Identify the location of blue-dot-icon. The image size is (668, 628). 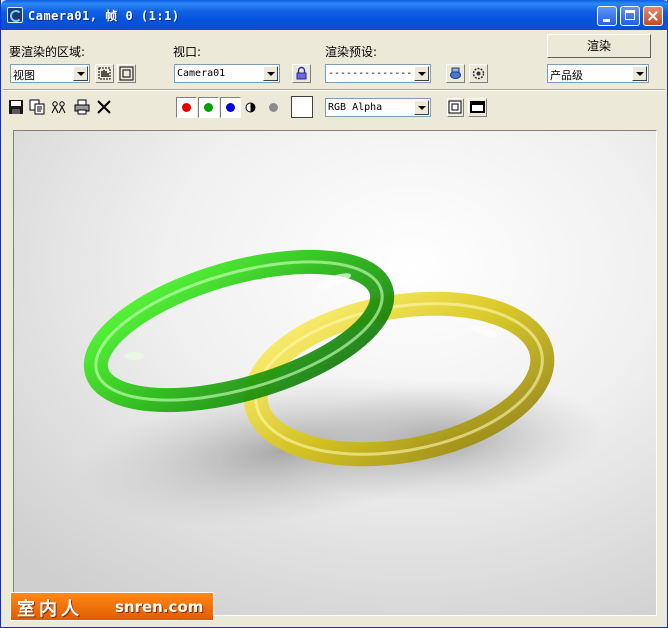
(230, 107).